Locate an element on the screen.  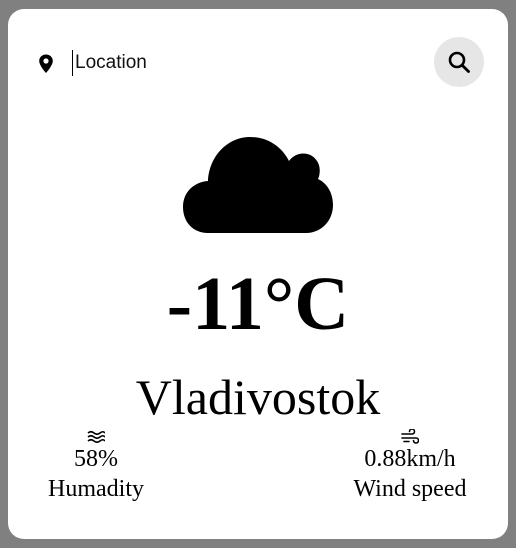
city-name: Vladivostok is located at coordinates (258, 397).